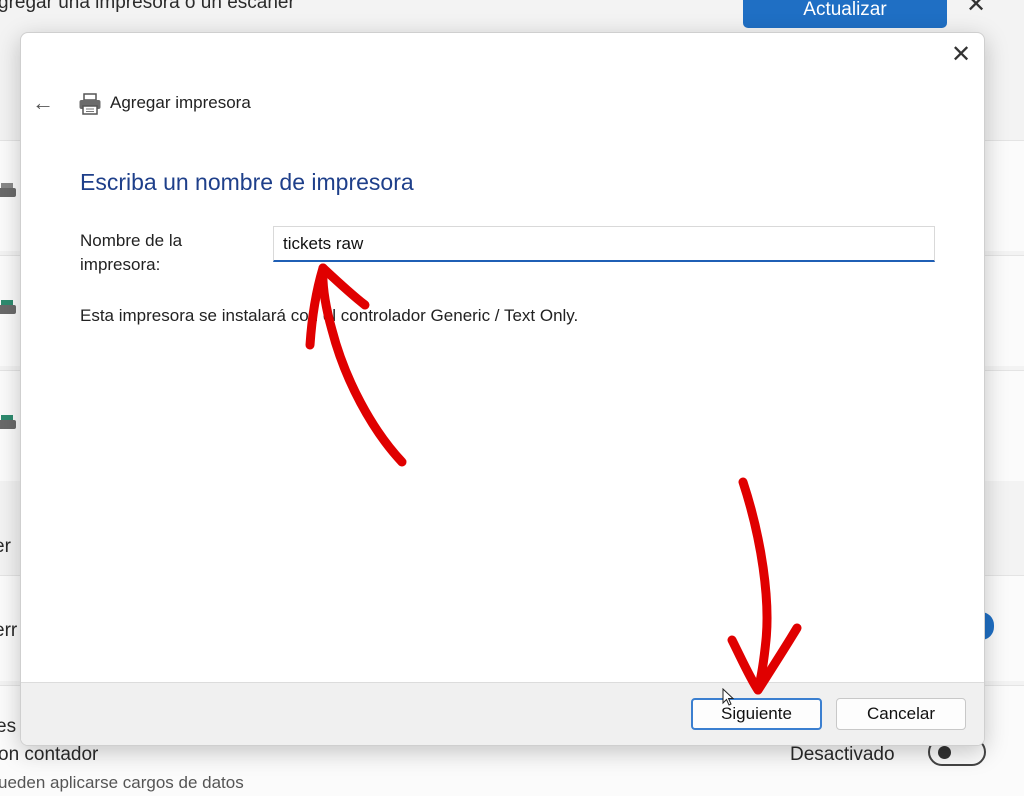 The height and width of the screenshot is (796, 1024). What do you see at coordinates (9, 630) in the screenshot?
I see `setting-label: err` at bounding box center [9, 630].